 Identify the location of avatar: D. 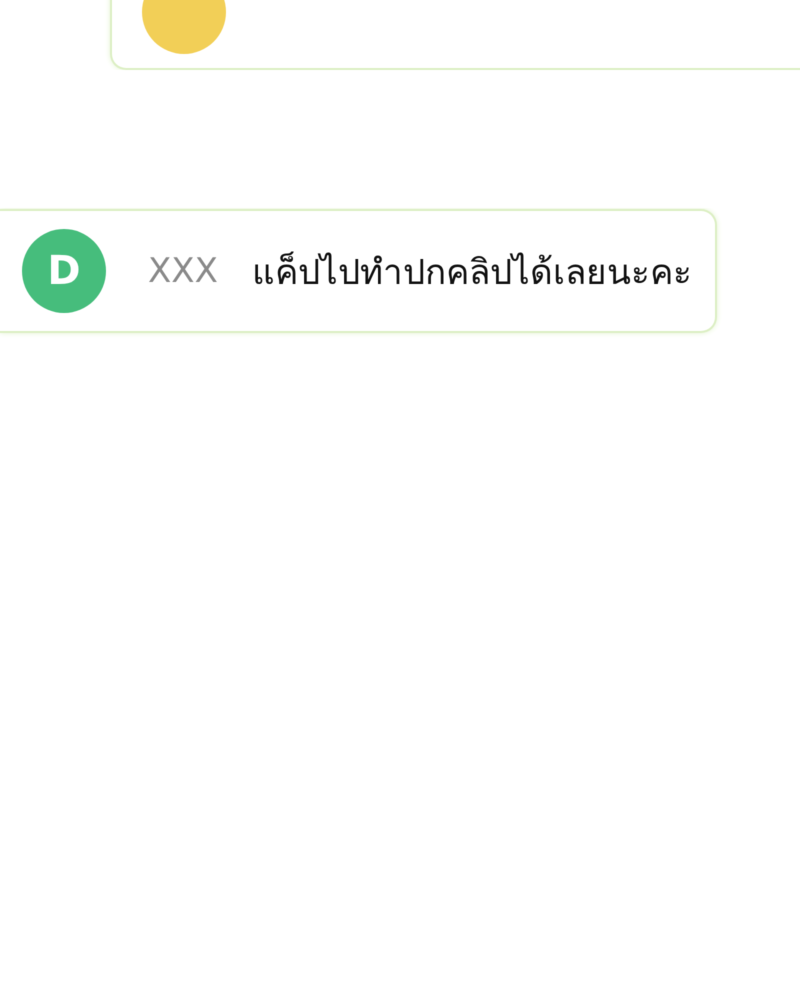
(64, 271).